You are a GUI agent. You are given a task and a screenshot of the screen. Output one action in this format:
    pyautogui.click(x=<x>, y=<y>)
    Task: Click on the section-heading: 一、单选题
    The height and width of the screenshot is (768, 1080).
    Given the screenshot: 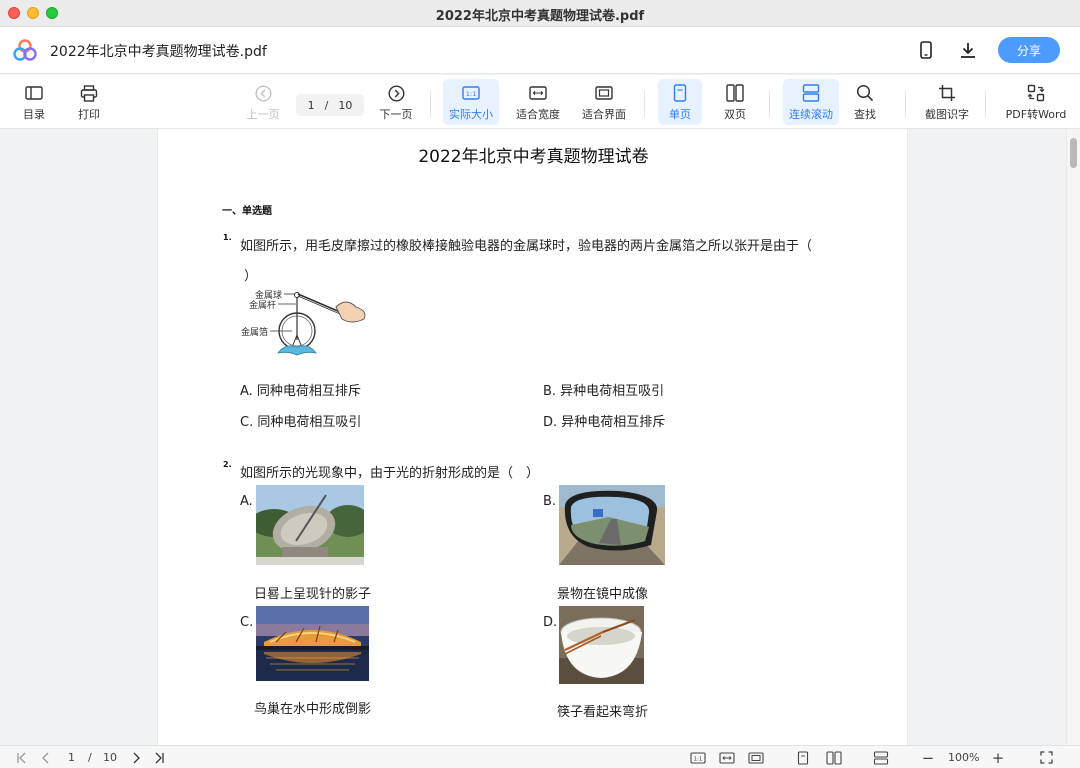 What is the action you would take?
    pyautogui.click(x=247, y=211)
    